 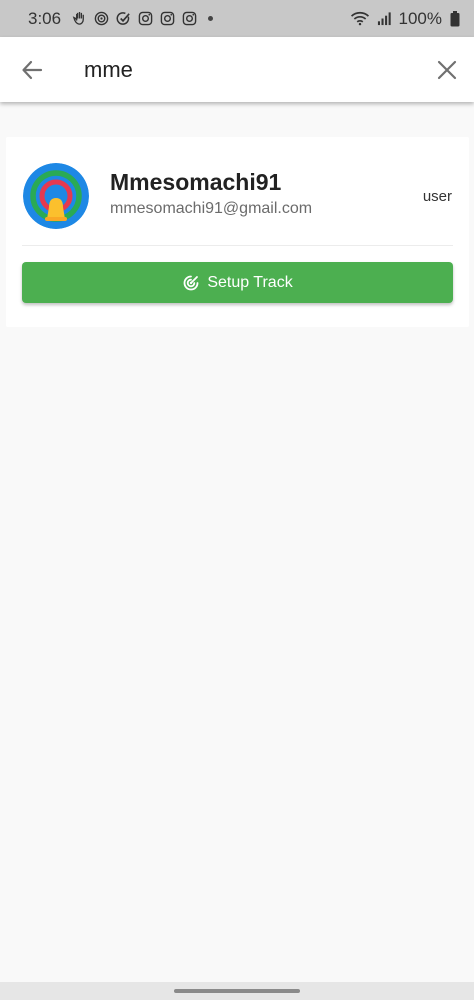 I want to click on wifi-icon, so click(x=360, y=18).